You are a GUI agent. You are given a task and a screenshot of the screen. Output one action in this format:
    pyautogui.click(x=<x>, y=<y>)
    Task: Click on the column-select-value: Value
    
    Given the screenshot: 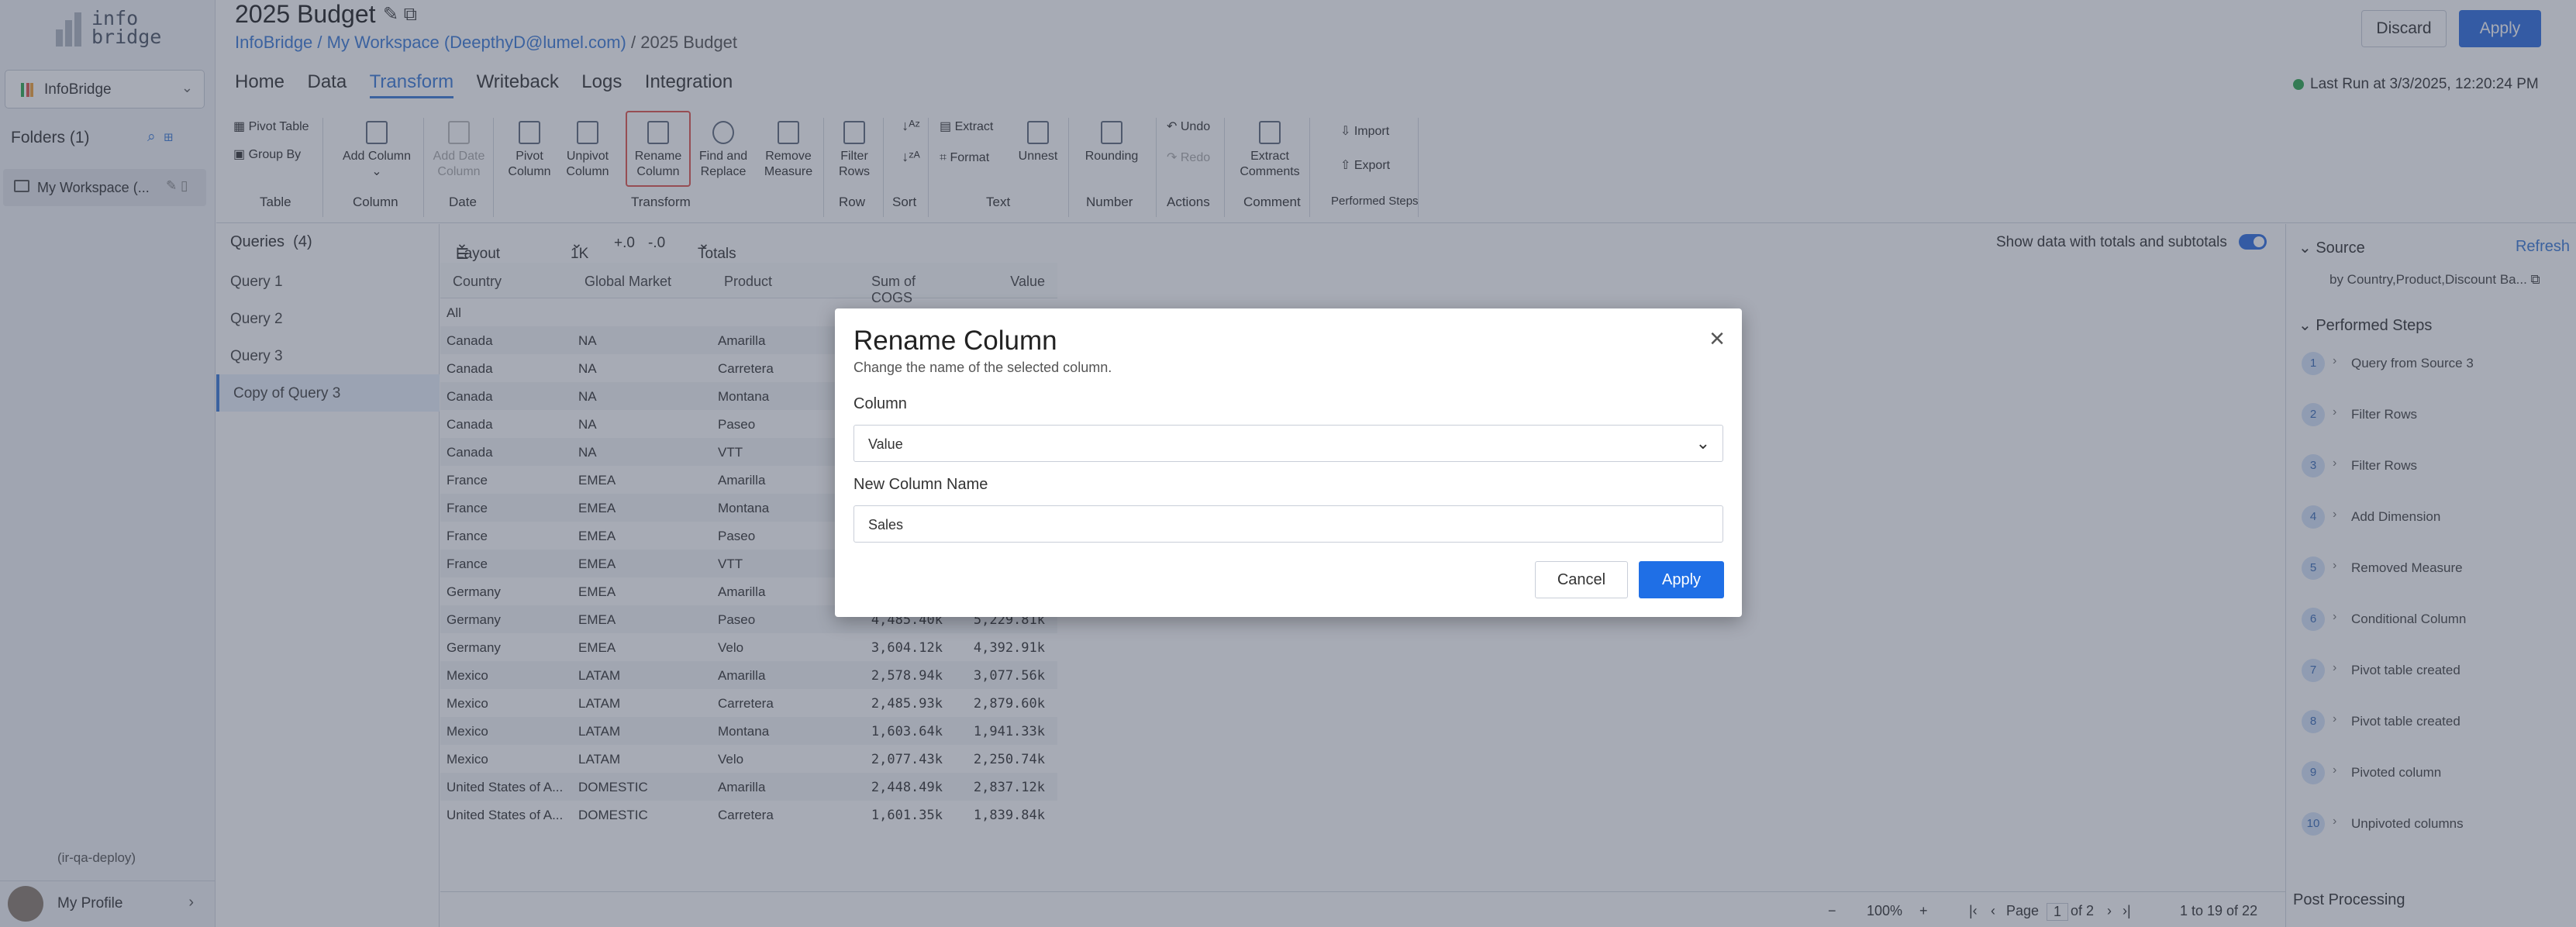 What is the action you would take?
    pyautogui.click(x=885, y=444)
    